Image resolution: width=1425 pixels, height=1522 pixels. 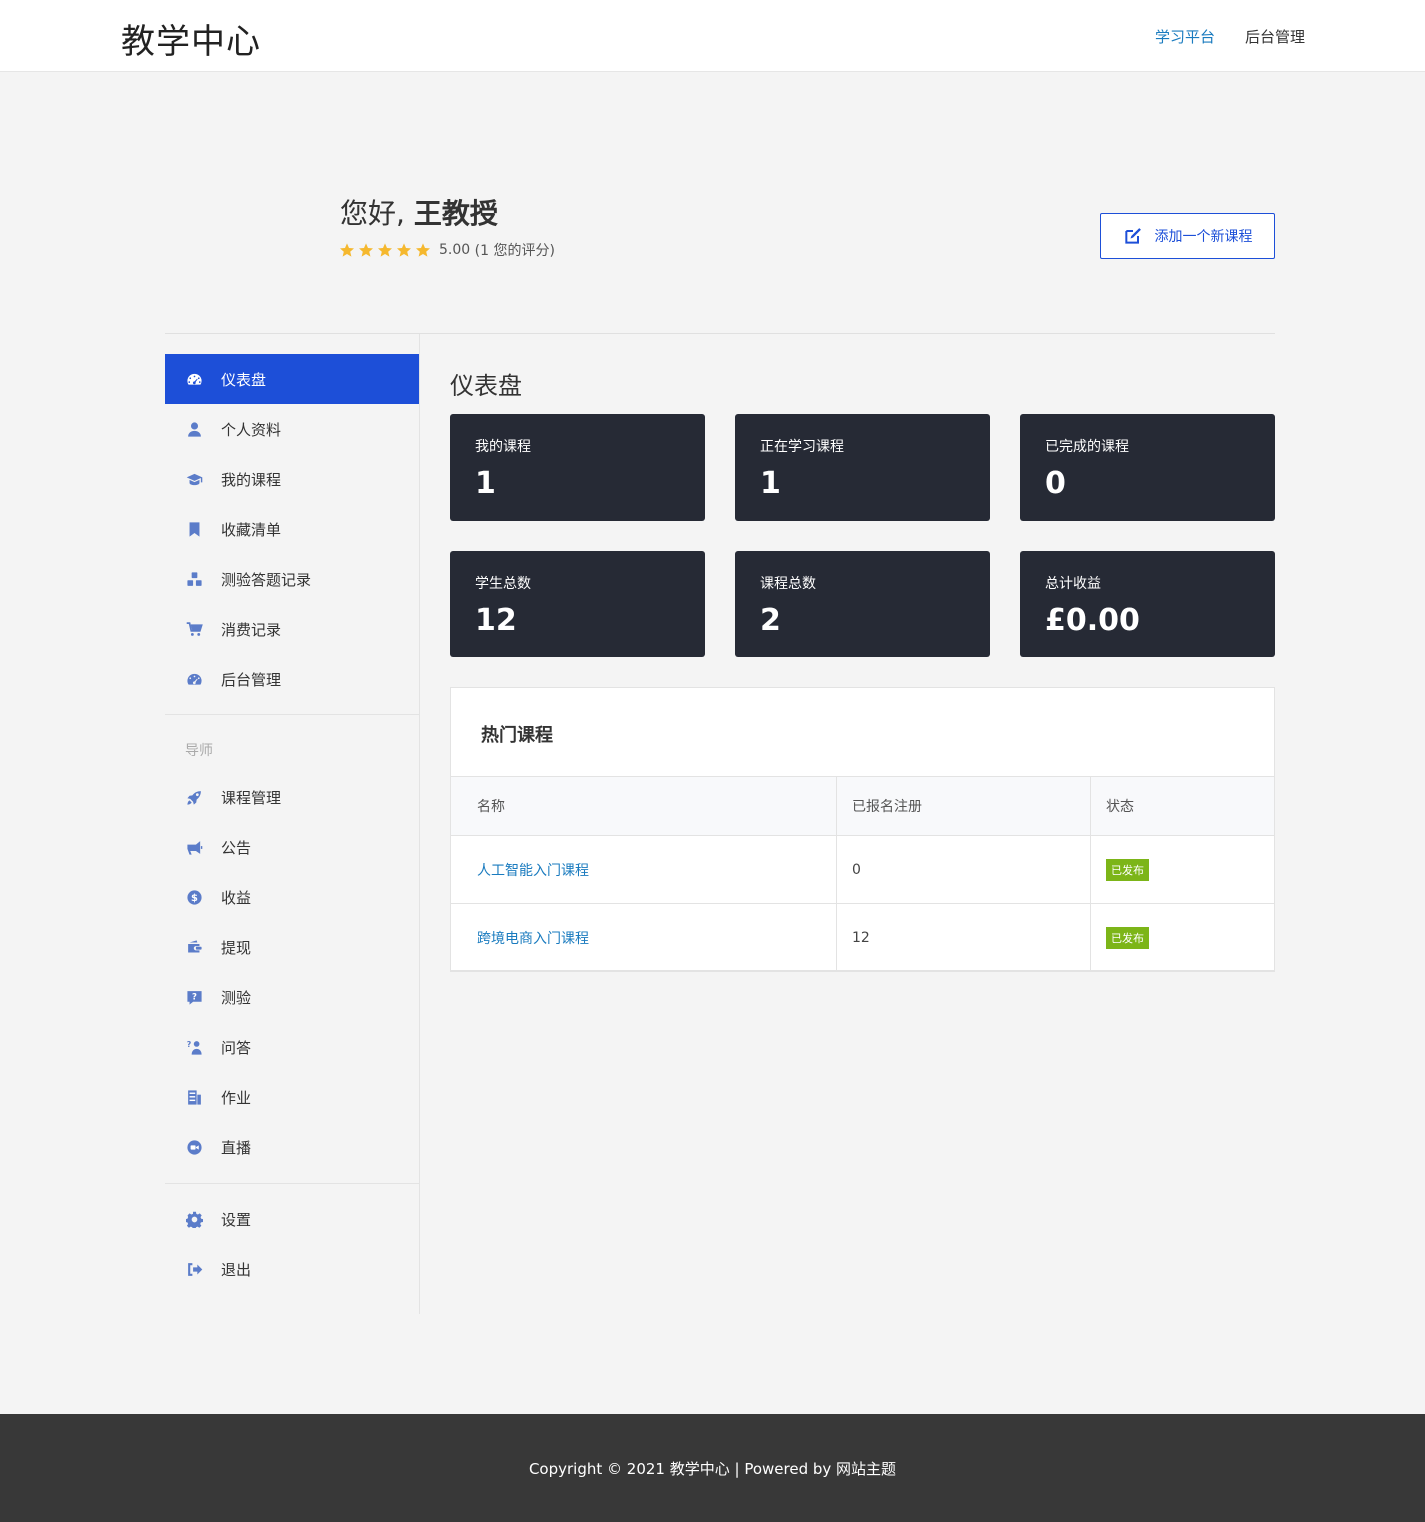 I want to click on stat-card-courses-total: 课程总数 2, so click(x=862, y=604).